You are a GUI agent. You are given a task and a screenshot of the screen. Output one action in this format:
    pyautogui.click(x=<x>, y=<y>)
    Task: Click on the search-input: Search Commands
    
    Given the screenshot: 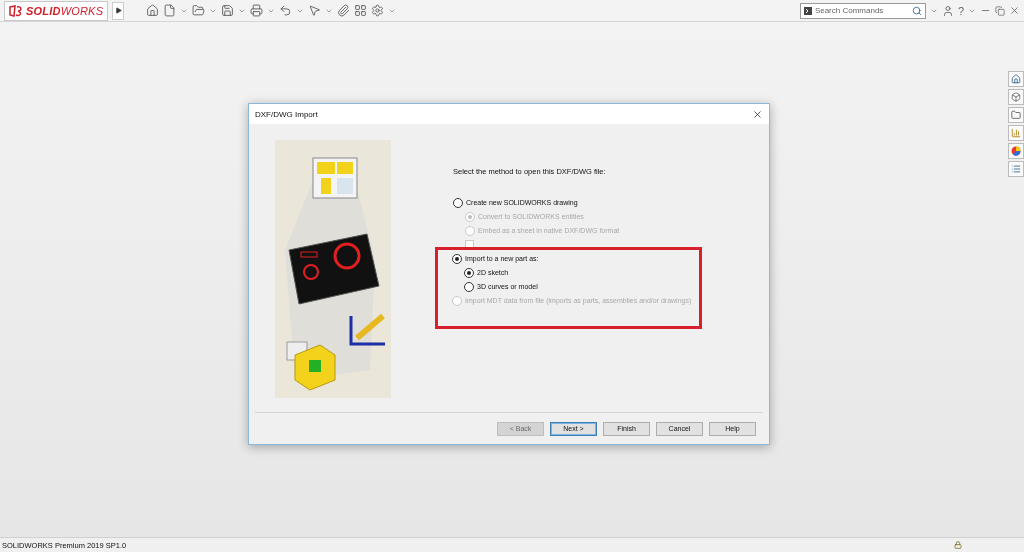 What is the action you would take?
    pyautogui.click(x=861, y=10)
    